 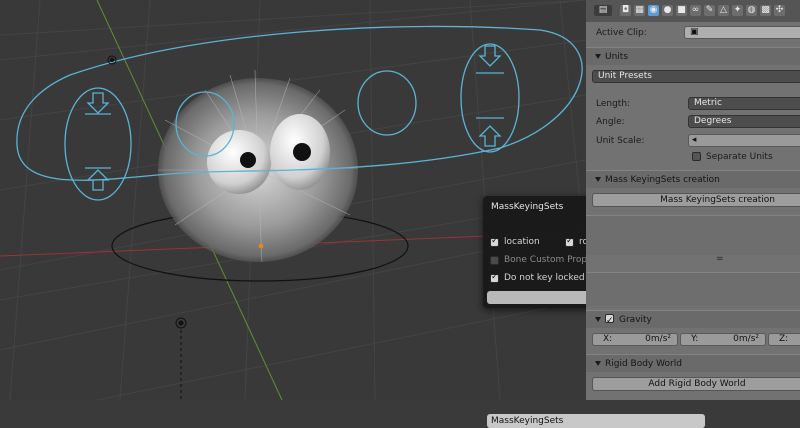 I want to click on bone-custom-properties-checkbox, so click(x=494, y=260).